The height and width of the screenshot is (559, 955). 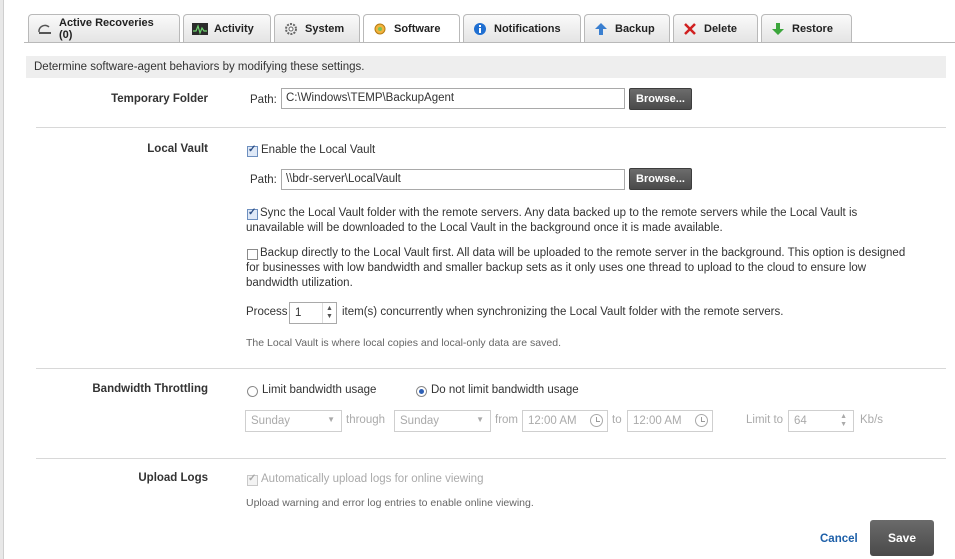 What do you see at coordinates (319, 390) in the screenshot?
I see `limit-bandwidth-label: Limit bandwidth usage` at bounding box center [319, 390].